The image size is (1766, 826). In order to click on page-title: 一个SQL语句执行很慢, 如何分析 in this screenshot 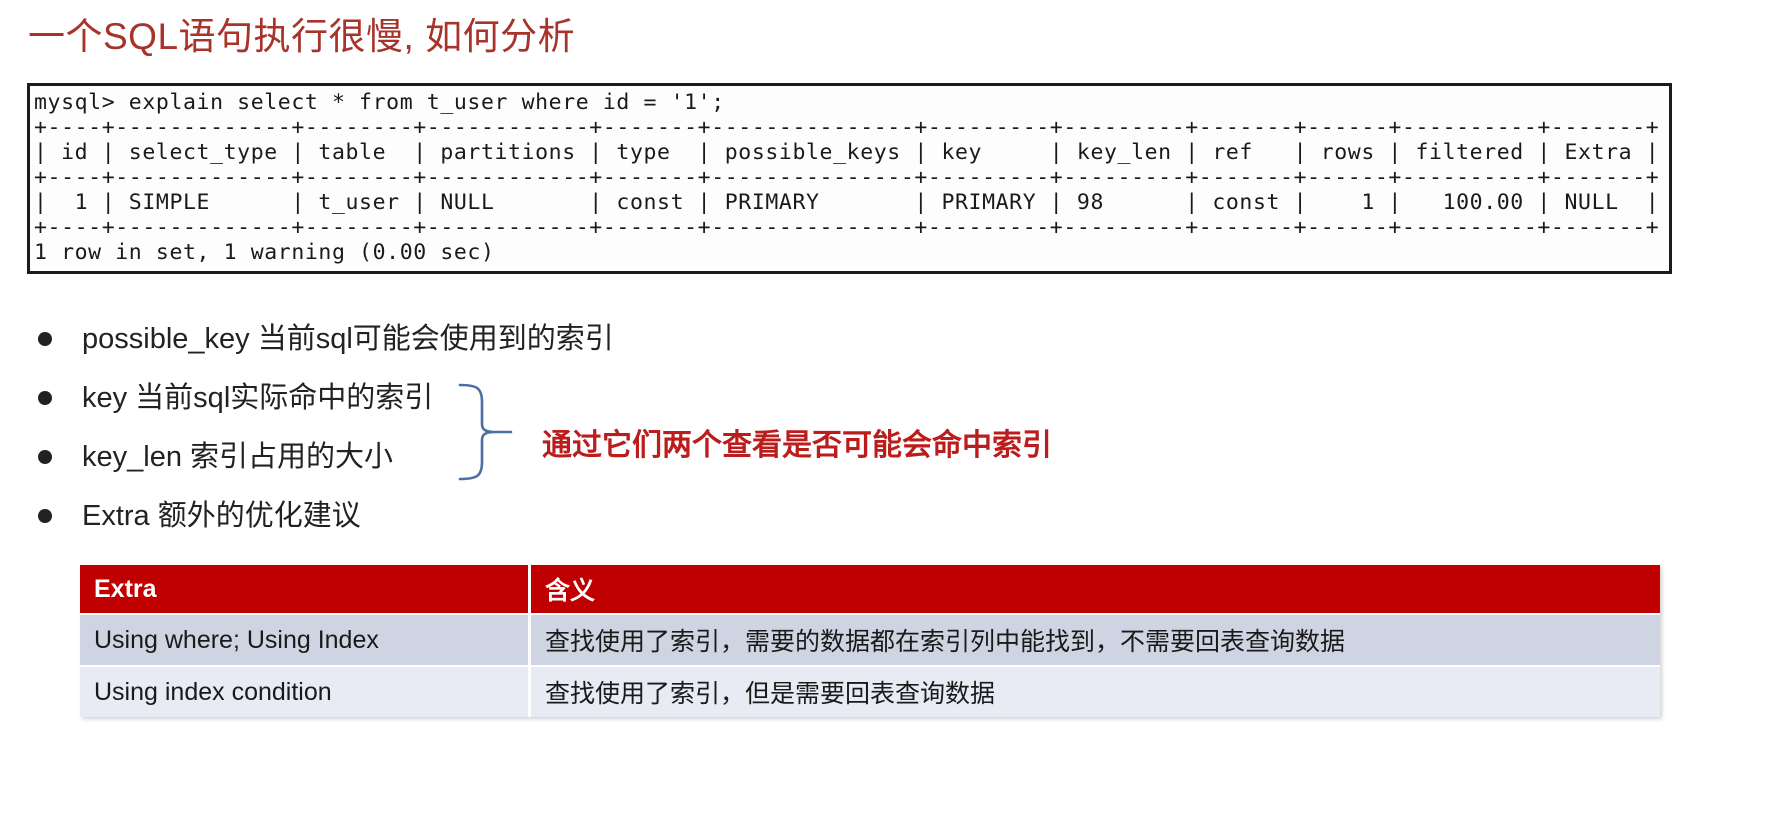, I will do `click(302, 36)`.